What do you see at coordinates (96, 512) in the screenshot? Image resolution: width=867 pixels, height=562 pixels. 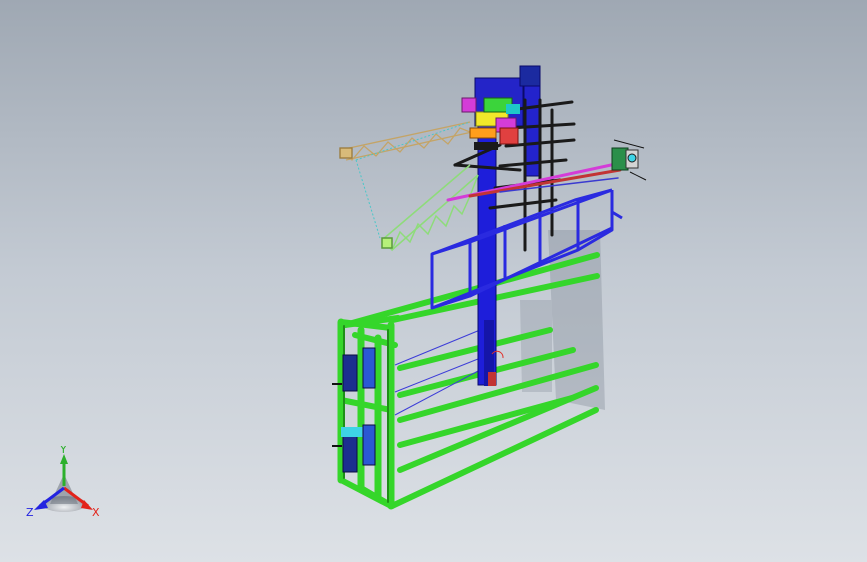 I see `x-axis-label: X` at bounding box center [96, 512].